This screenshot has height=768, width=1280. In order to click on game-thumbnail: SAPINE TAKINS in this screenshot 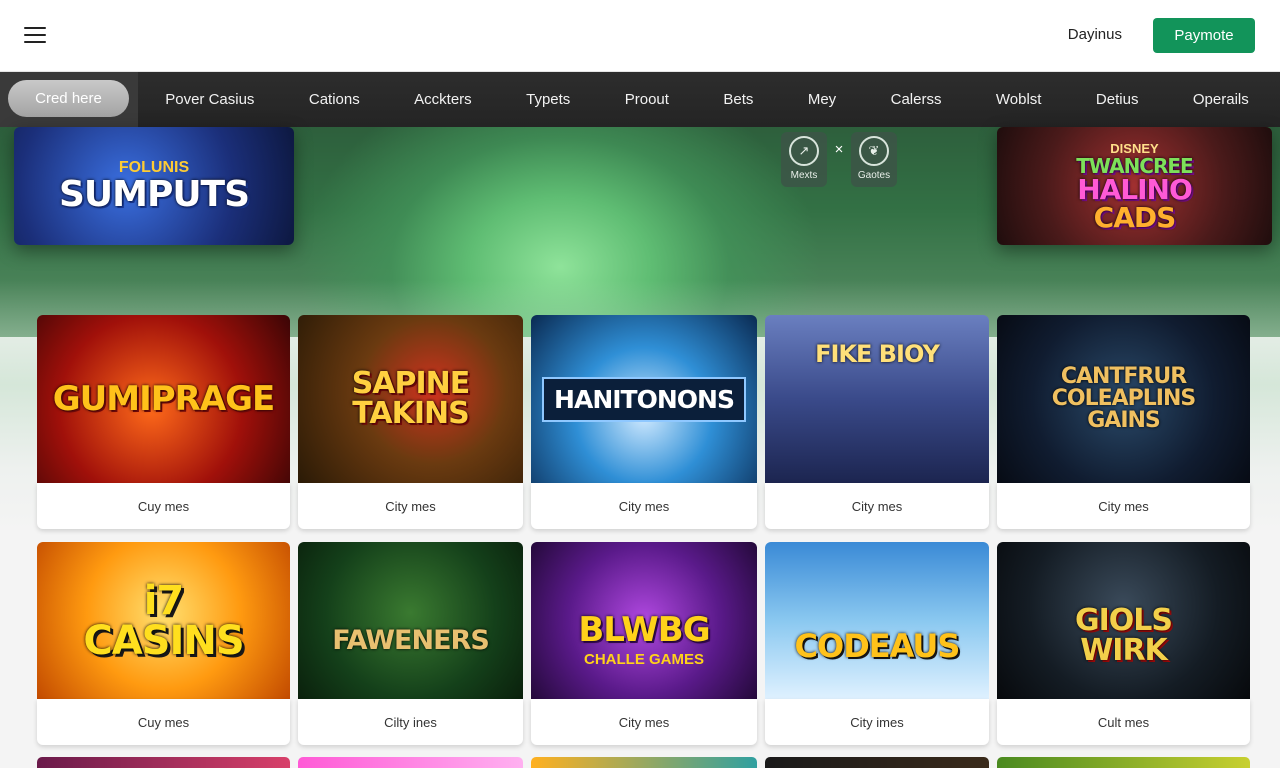, I will do `click(410, 399)`.